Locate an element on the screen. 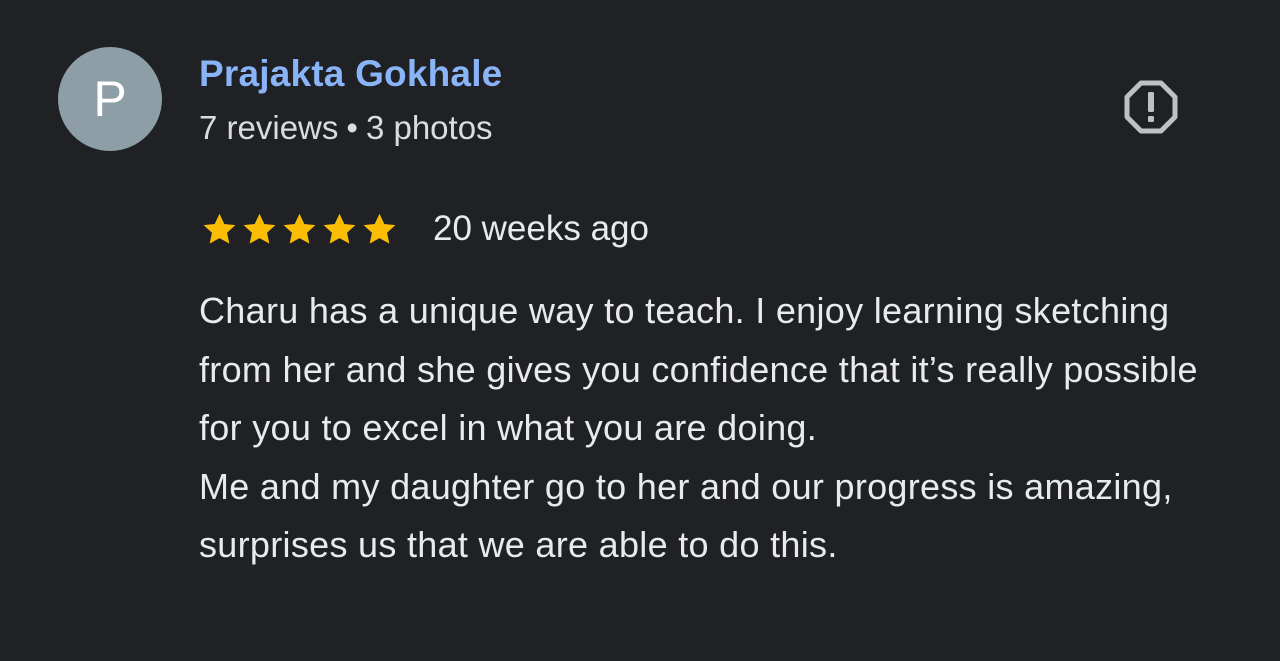 Image resolution: width=1280 pixels, height=661 pixels. report-review-button is located at coordinates (1151, 107).